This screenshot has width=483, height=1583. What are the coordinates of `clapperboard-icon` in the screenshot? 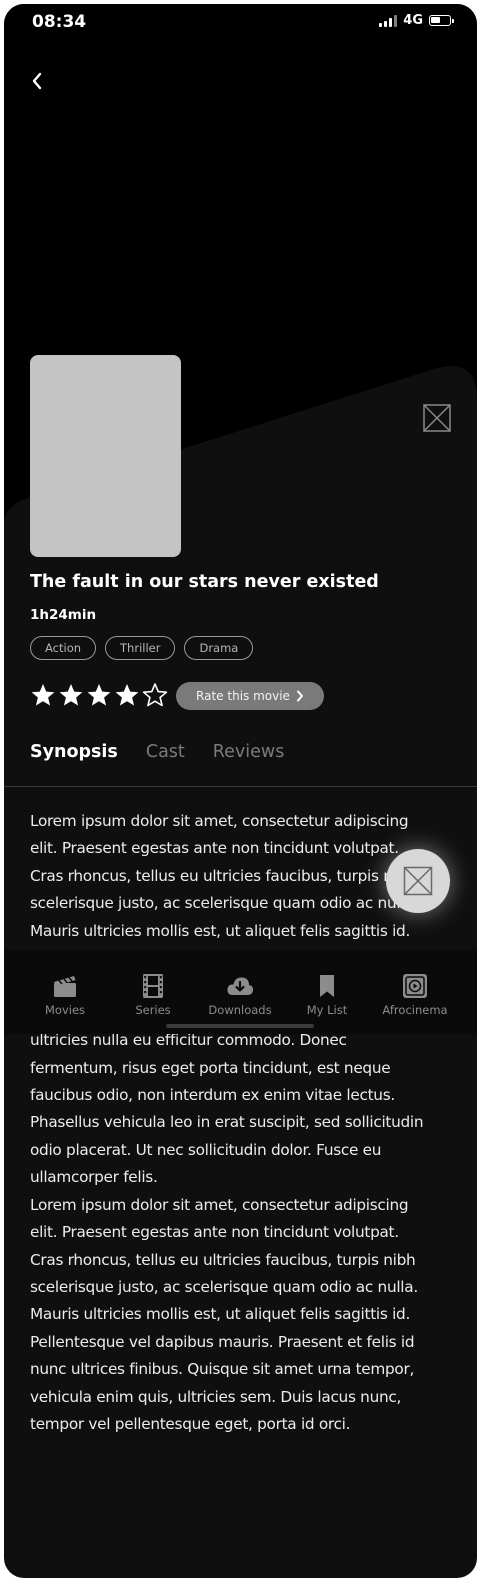 It's located at (65, 986).